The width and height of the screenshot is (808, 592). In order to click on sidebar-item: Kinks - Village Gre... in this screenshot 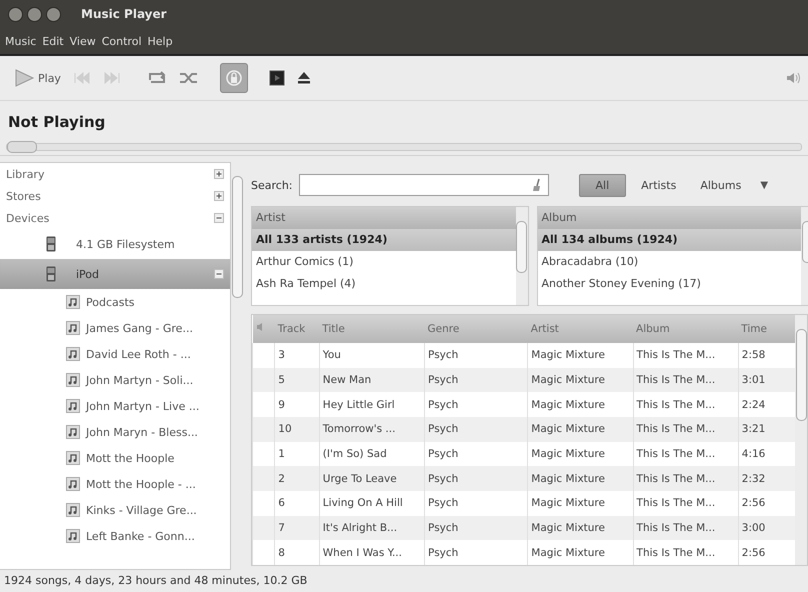, I will do `click(115, 510)`.